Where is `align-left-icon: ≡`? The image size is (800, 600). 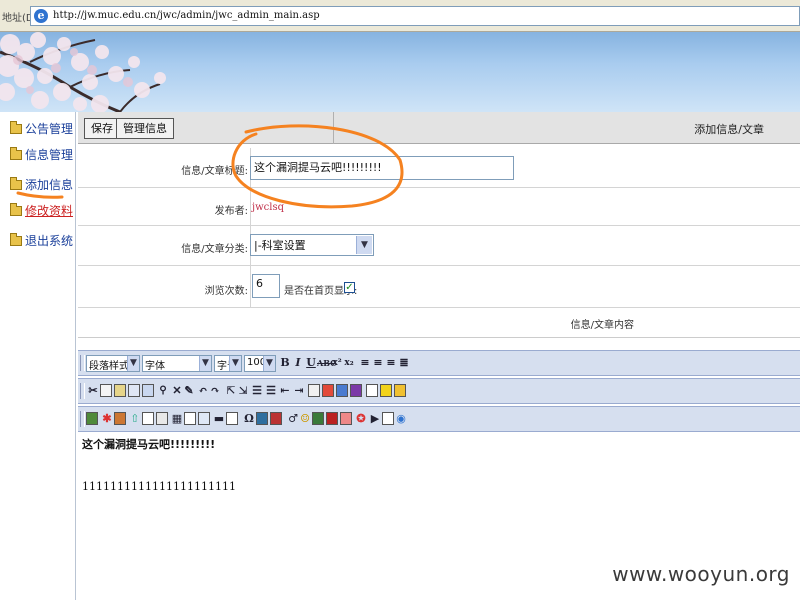 align-left-icon: ≡ is located at coordinates (365, 363).